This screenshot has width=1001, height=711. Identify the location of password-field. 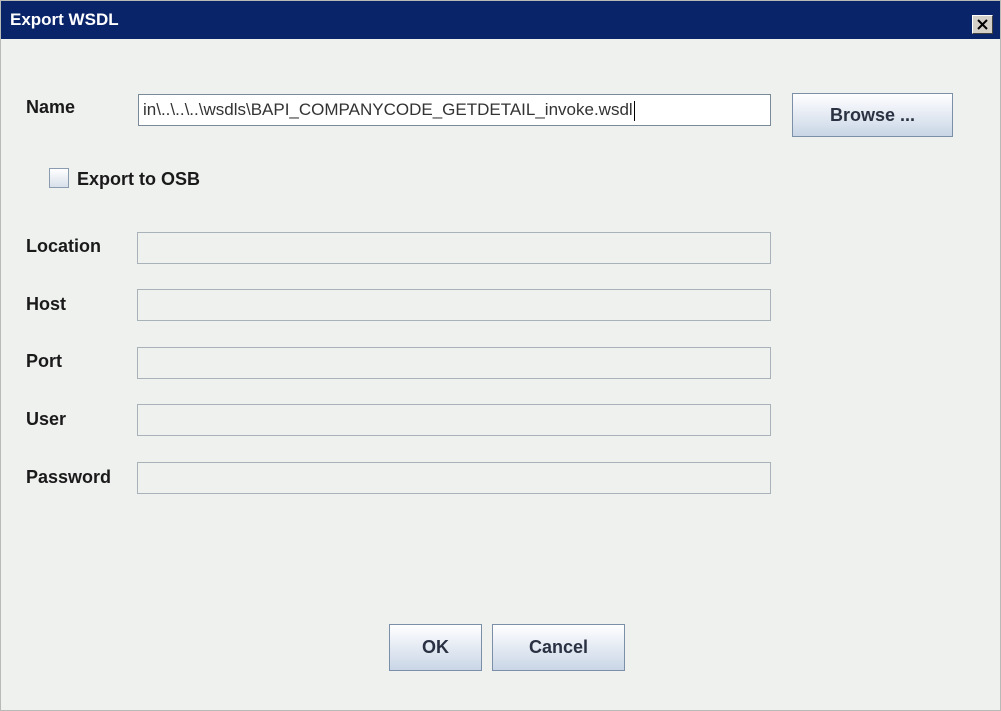
(454, 478).